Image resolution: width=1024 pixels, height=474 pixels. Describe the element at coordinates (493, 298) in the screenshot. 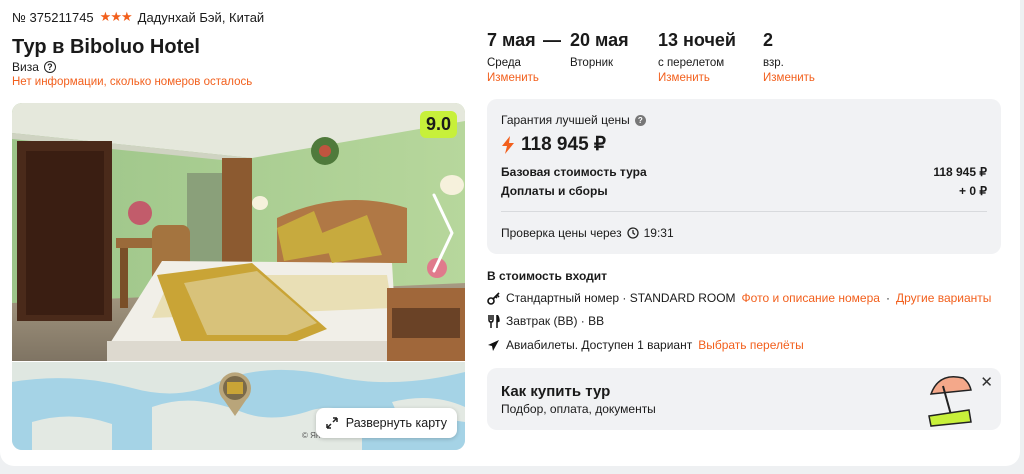

I see `key-icon` at that location.